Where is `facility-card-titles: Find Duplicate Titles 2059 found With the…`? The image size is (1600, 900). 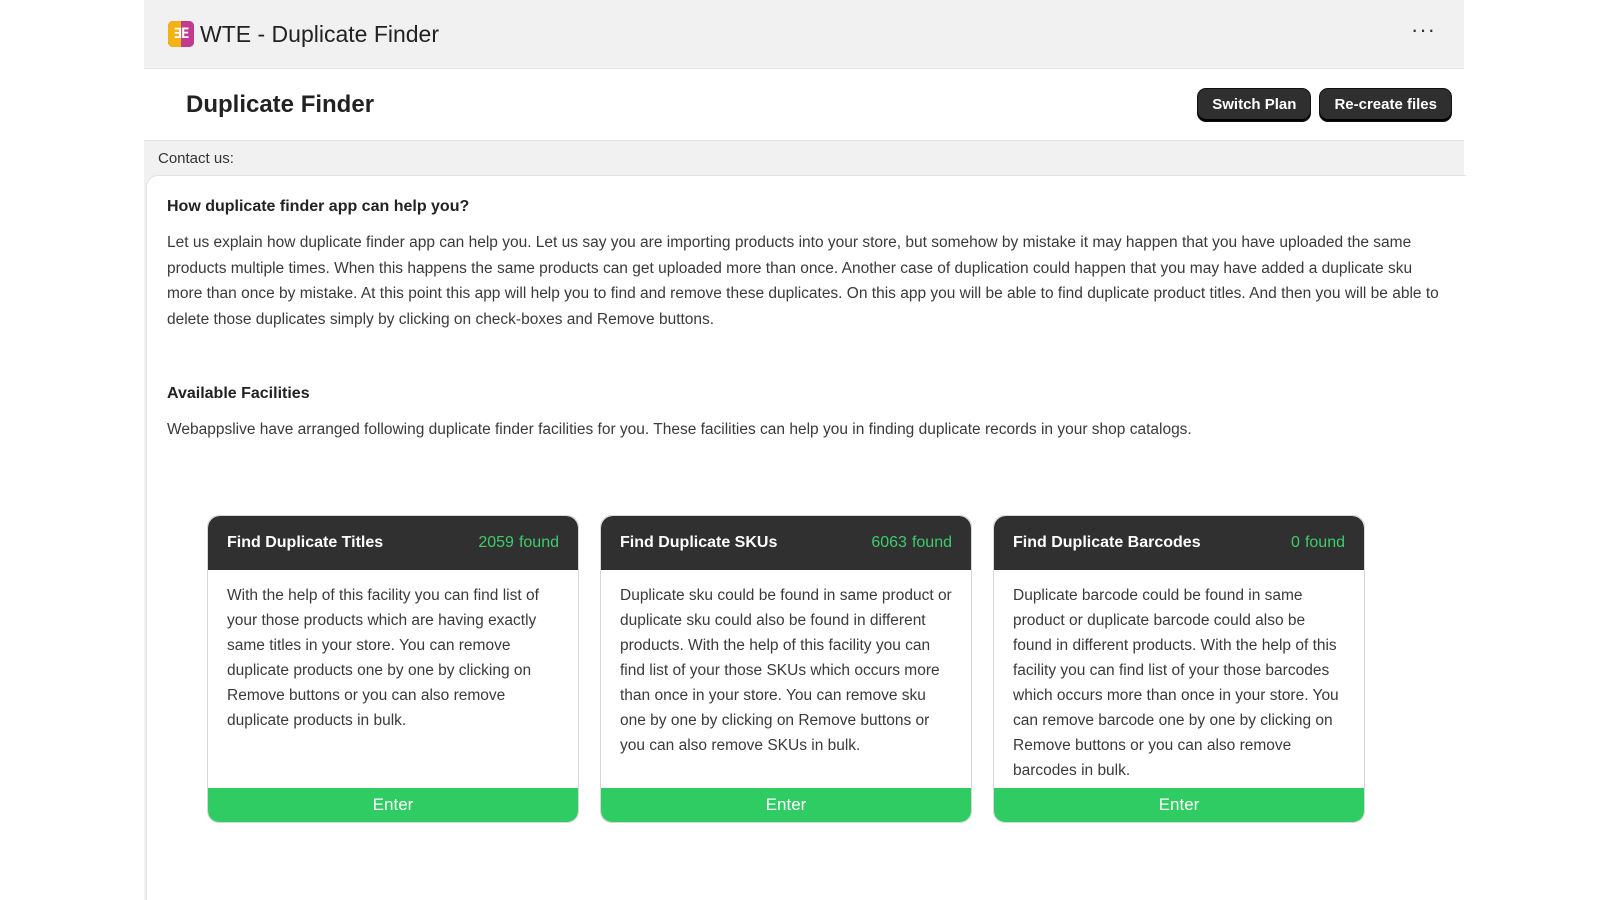
facility-card-titles: Find Duplicate Titles 2059 found With the… is located at coordinates (393, 669).